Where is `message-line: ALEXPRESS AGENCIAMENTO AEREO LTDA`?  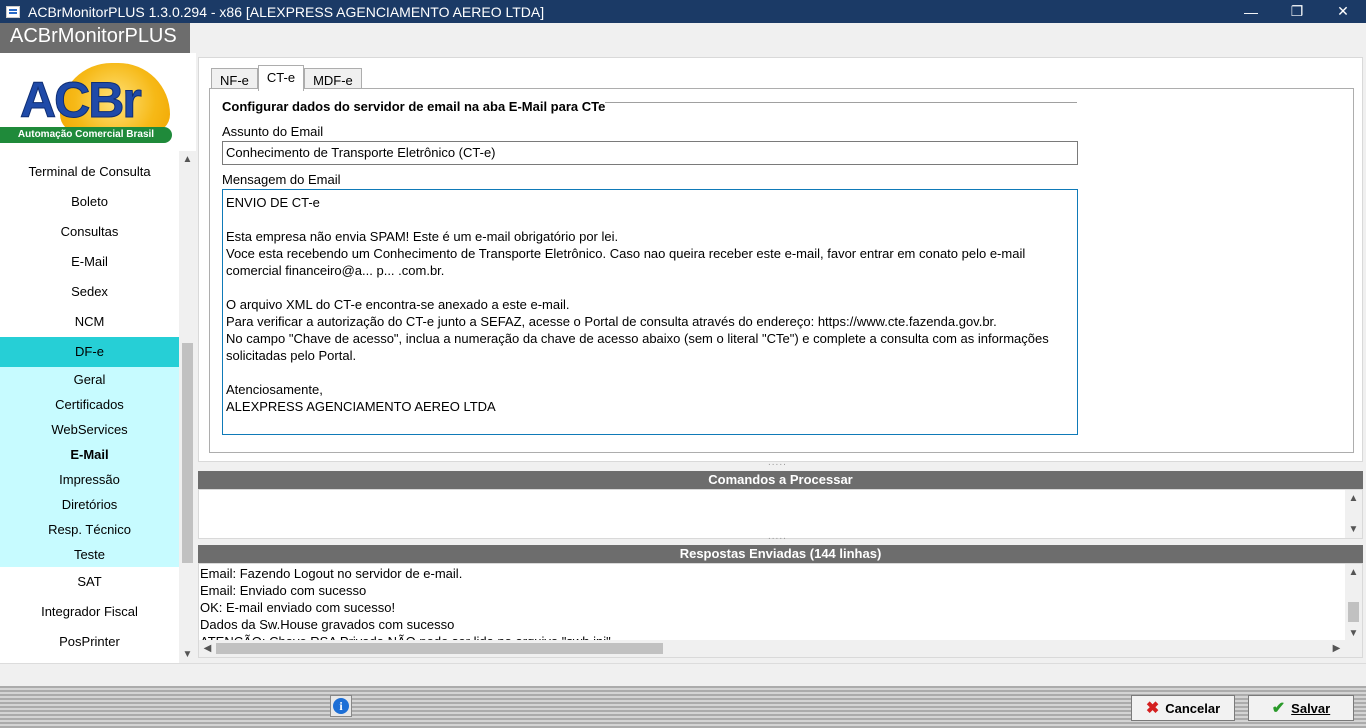
message-line: ALEXPRESS AGENCIAMENTO AEREO LTDA is located at coordinates (361, 406).